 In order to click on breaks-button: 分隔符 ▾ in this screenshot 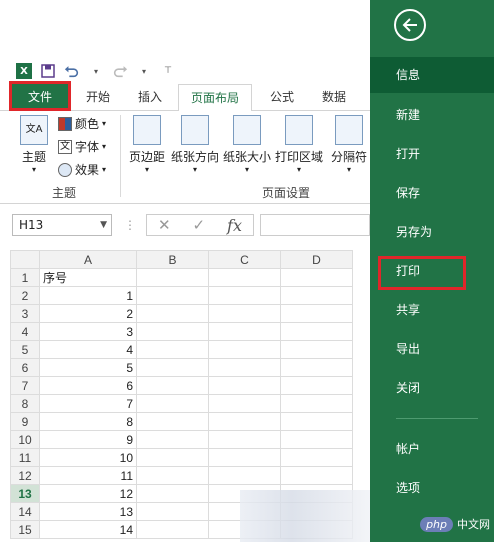, I will do `click(349, 144)`.